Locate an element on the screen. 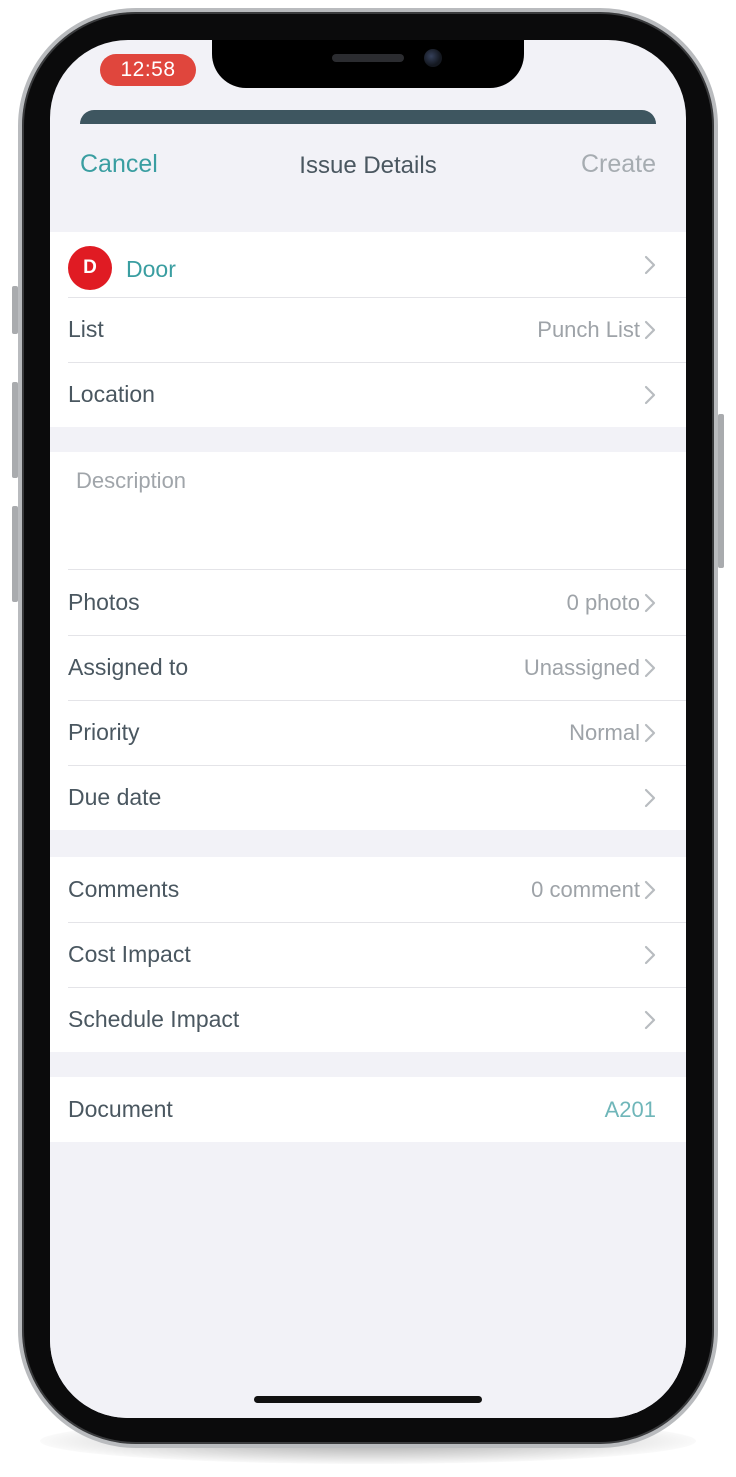  list-value: Punch List is located at coordinates (588, 329).